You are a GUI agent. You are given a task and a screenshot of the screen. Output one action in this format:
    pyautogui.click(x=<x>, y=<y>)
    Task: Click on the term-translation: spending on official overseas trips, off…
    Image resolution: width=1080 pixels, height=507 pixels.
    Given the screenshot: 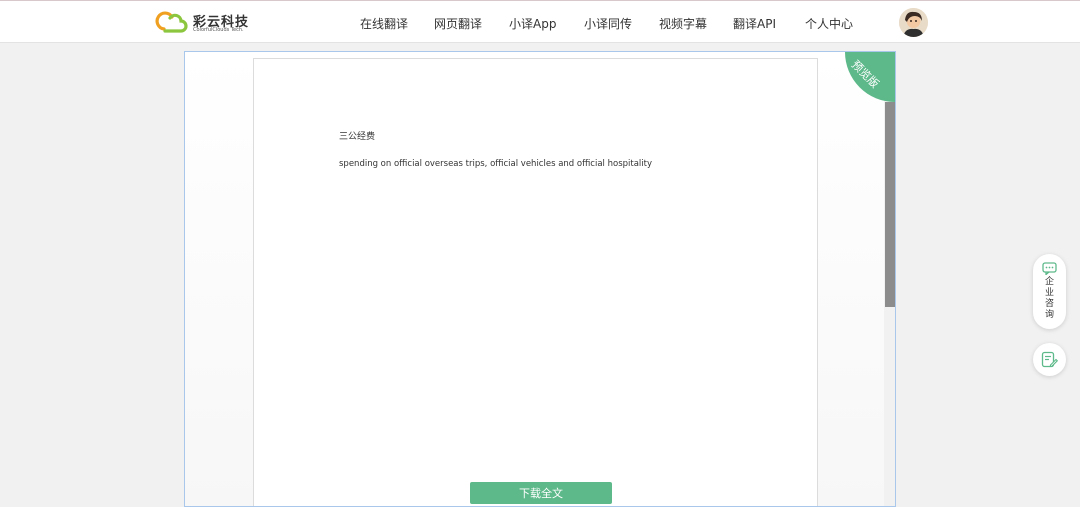 What is the action you would take?
    pyautogui.click(x=496, y=164)
    